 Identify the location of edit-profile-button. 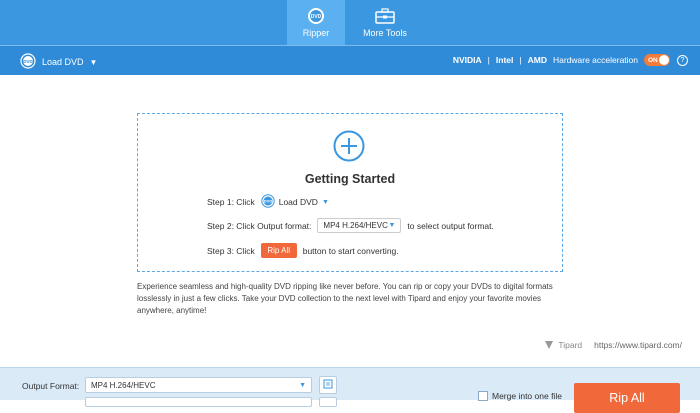
(328, 385).